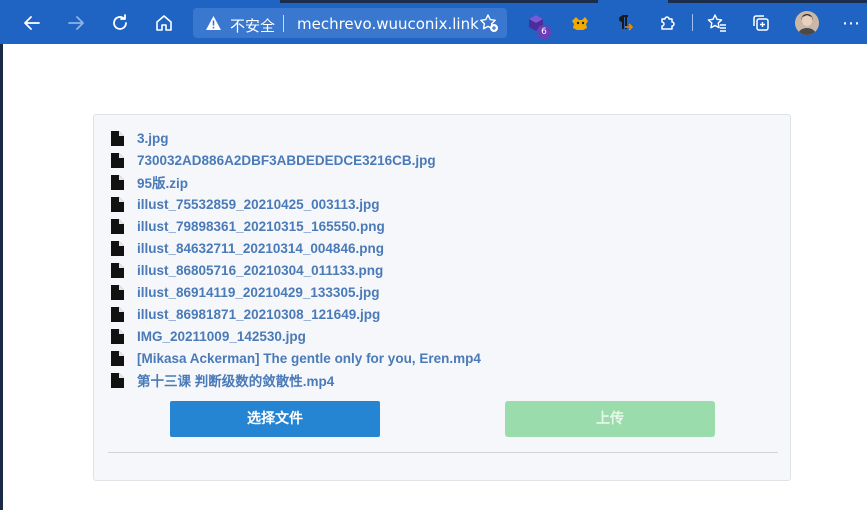 The width and height of the screenshot is (867, 510). What do you see at coordinates (761, 23) in the screenshot?
I see `collections-icon` at bounding box center [761, 23].